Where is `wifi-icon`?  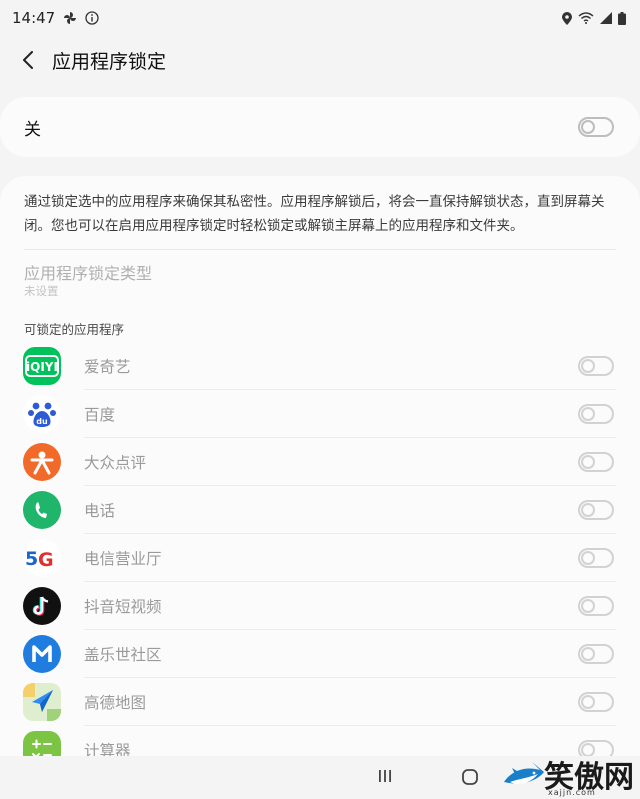
wifi-icon is located at coordinates (586, 18).